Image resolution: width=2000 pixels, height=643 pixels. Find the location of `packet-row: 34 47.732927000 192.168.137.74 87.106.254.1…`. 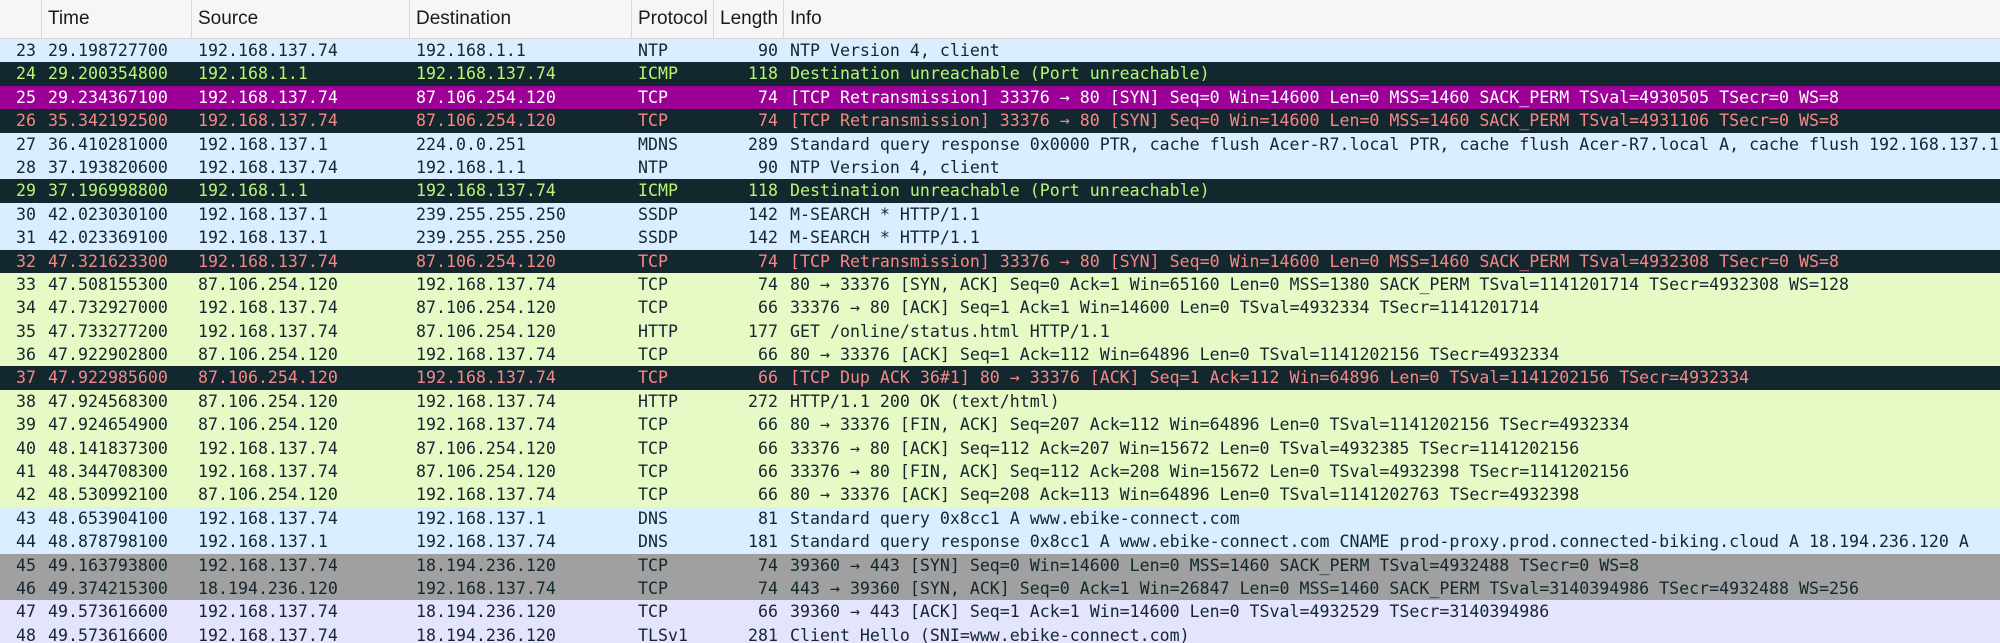

packet-row: 34 47.732927000 192.168.137.74 87.106.254.1… is located at coordinates (1000, 308).